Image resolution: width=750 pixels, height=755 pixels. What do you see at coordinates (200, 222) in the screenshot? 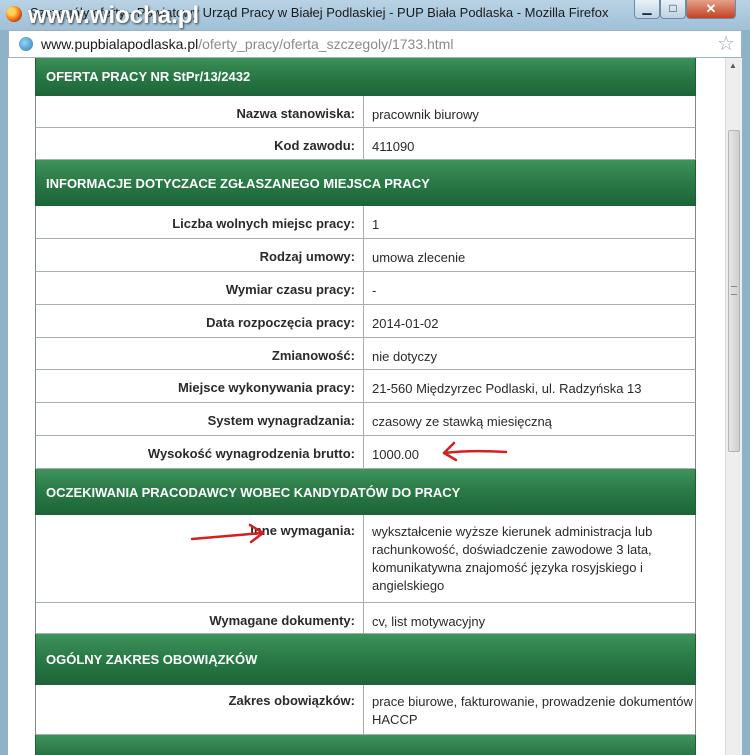
I see `row-label: Liczba wolnych miejsc pracy:` at bounding box center [200, 222].